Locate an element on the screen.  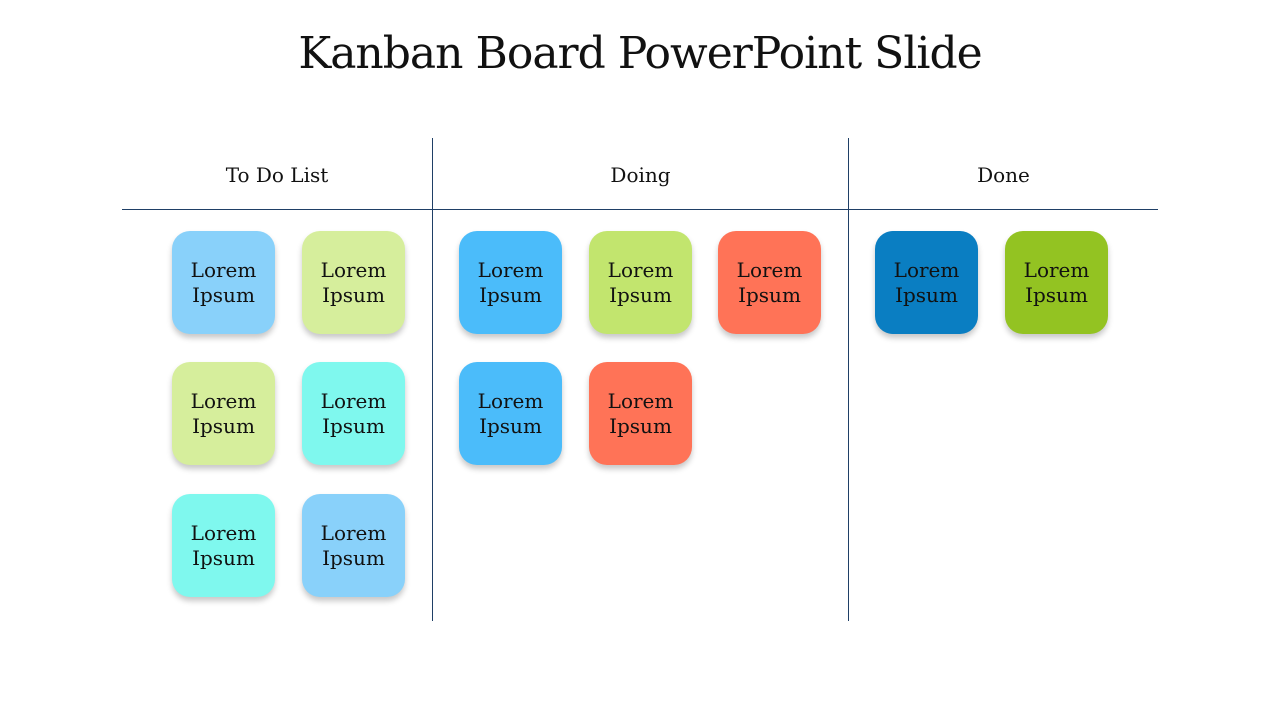
column-header-doing: Doing is located at coordinates (640, 175).